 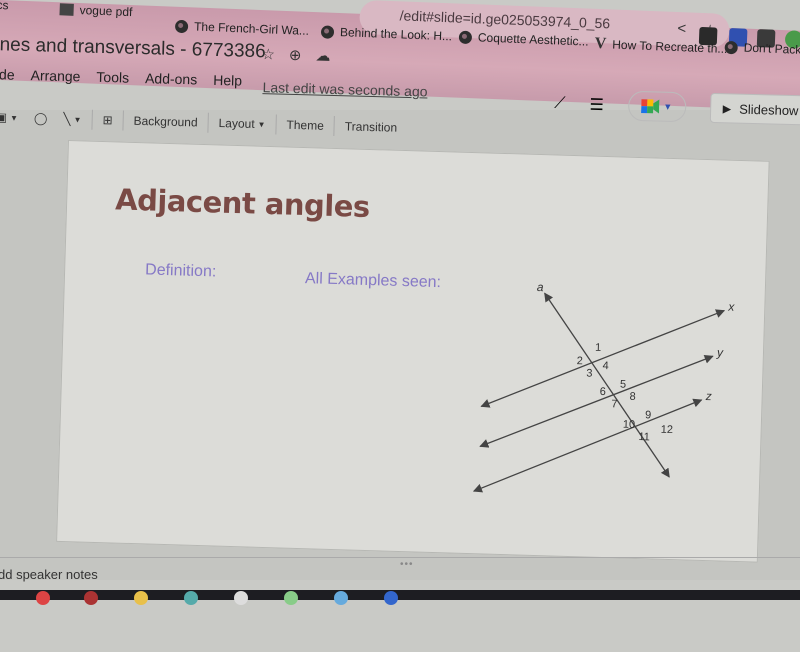 I want to click on angle-label: 7, so click(x=614, y=404).